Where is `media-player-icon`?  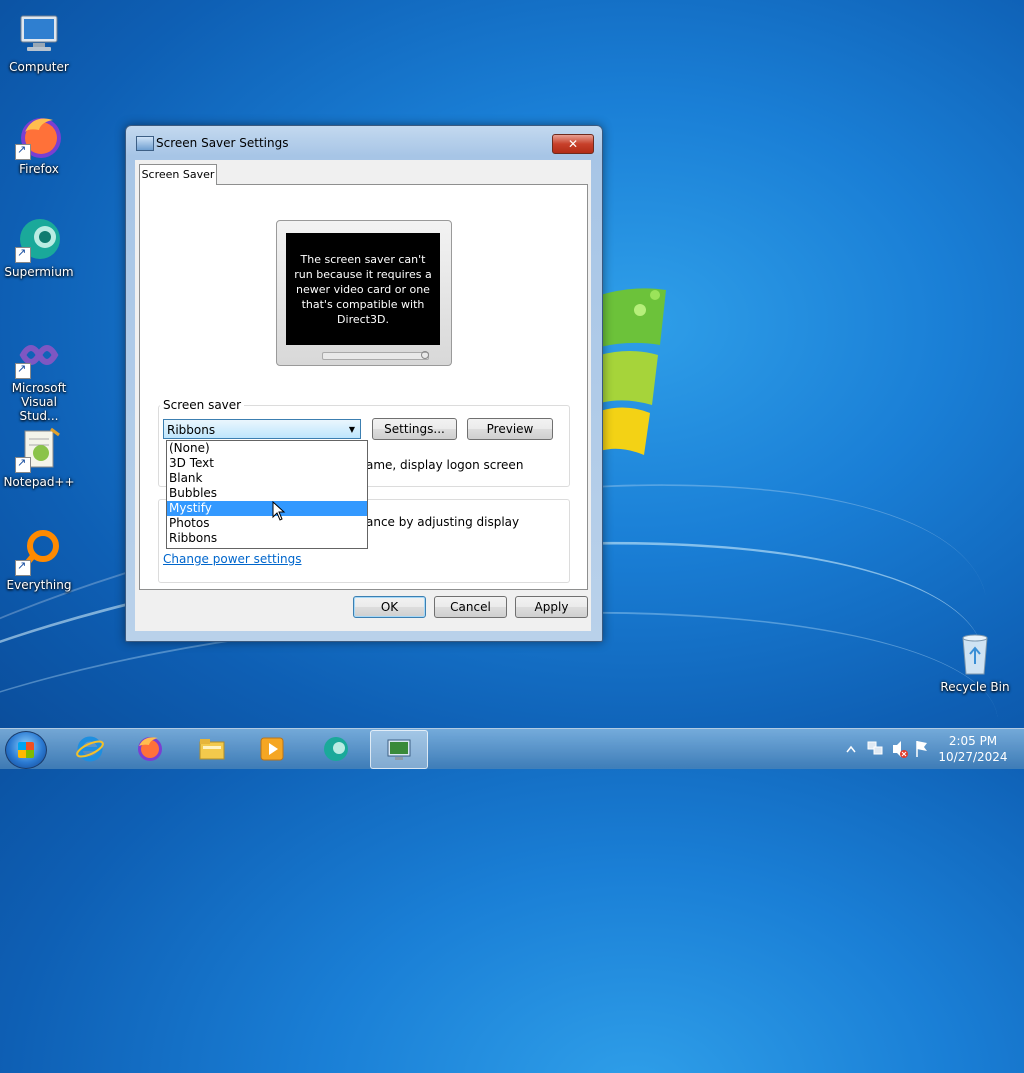 media-player-icon is located at coordinates (272, 749).